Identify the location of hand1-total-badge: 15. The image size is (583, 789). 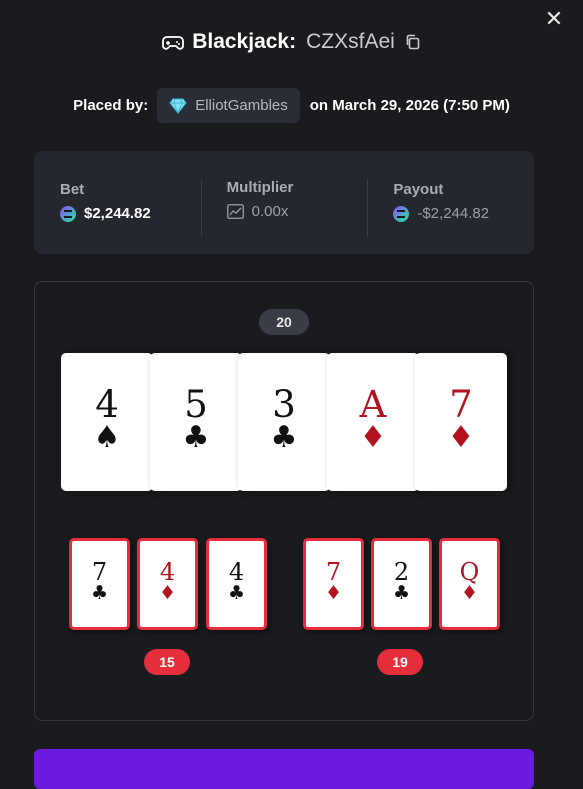
(167, 662).